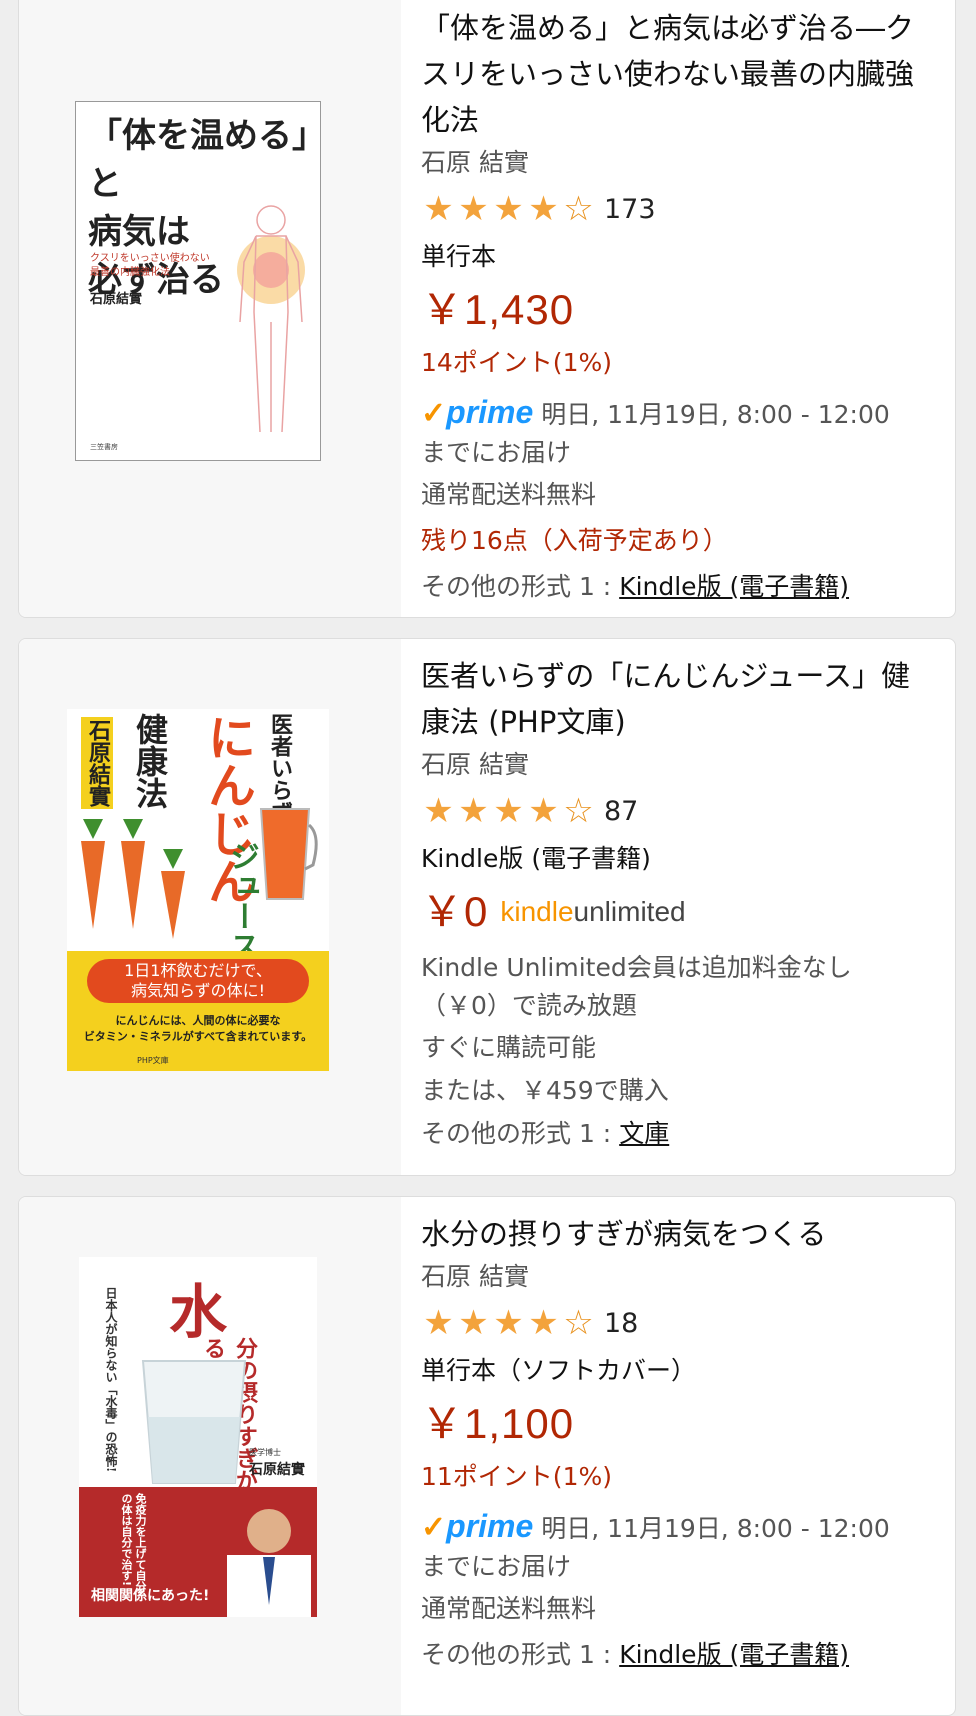 The width and height of the screenshot is (976, 1716). What do you see at coordinates (455, 911) in the screenshot?
I see `product-price: ￥0` at bounding box center [455, 911].